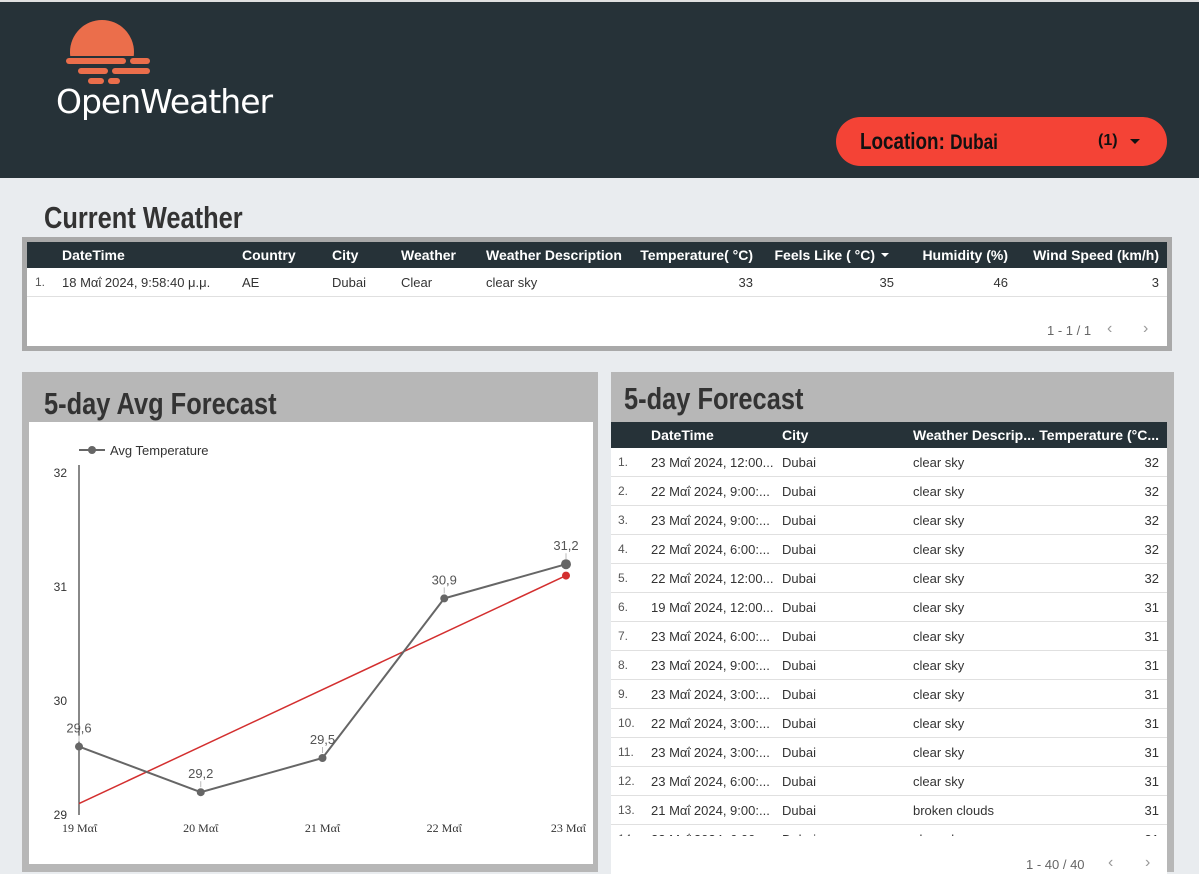  What do you see at coordinates (824, 255) in the screenshot?
I see `col-feels-like: Feels Like ( °C)` at bounding box center [824, 255].